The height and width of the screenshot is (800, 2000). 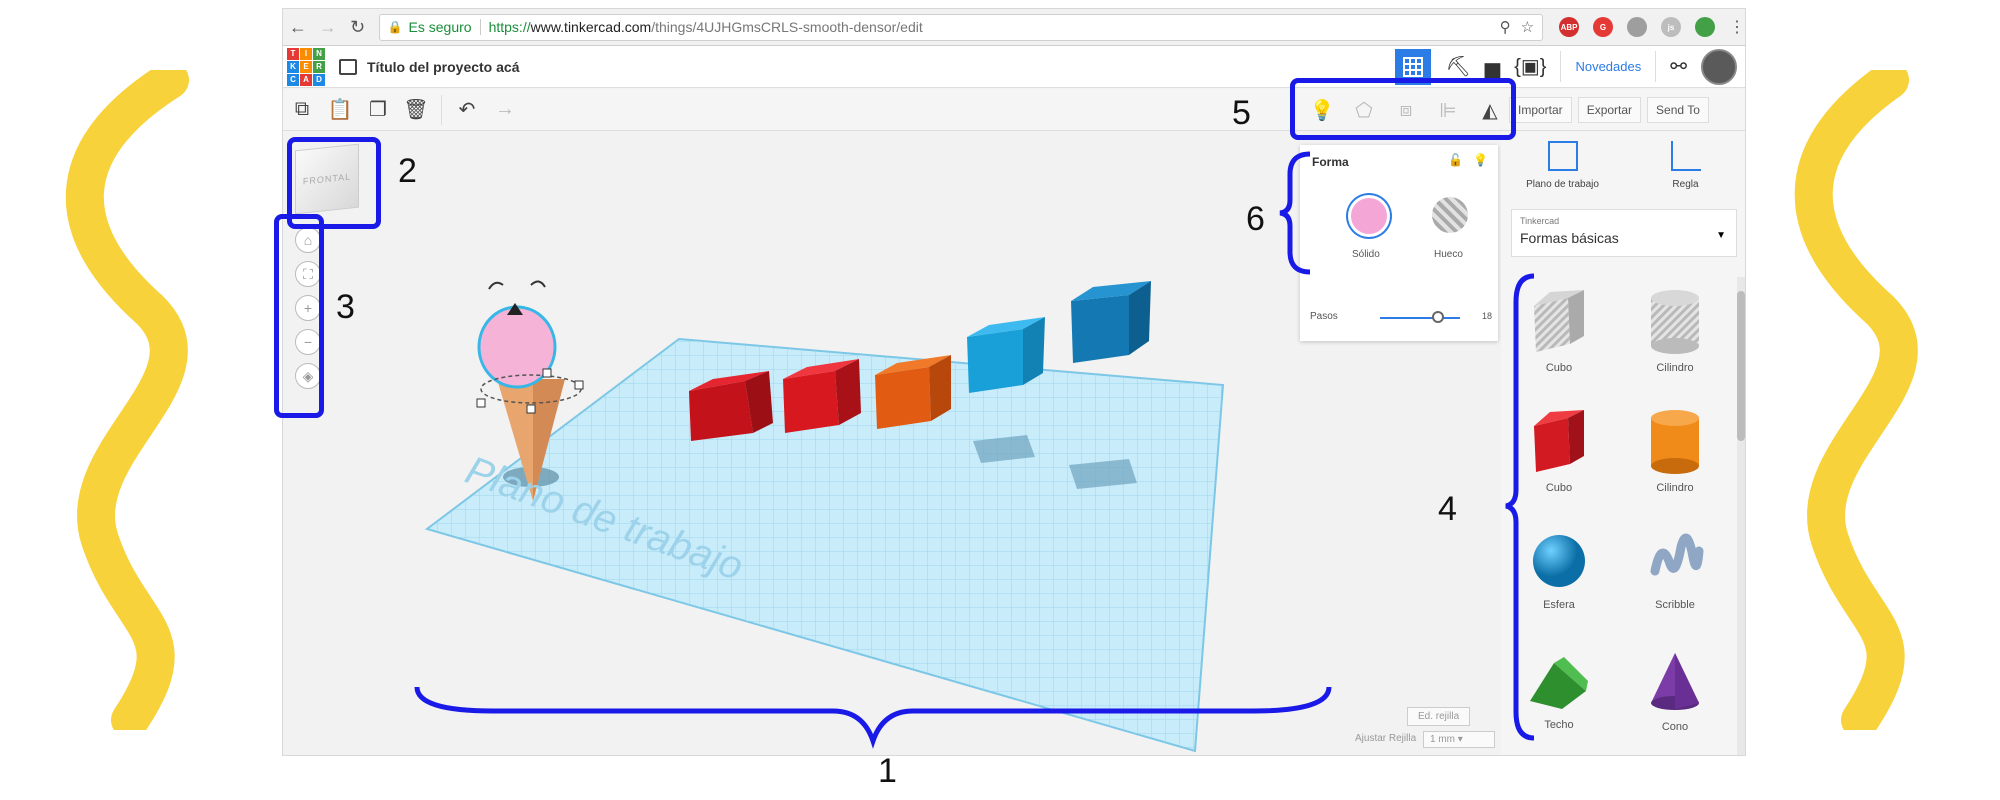 What do you see at coordinates (1492, 66) in the screenshot?
I see `blocks-icon: ▅` at bounding box center [1492, 66].